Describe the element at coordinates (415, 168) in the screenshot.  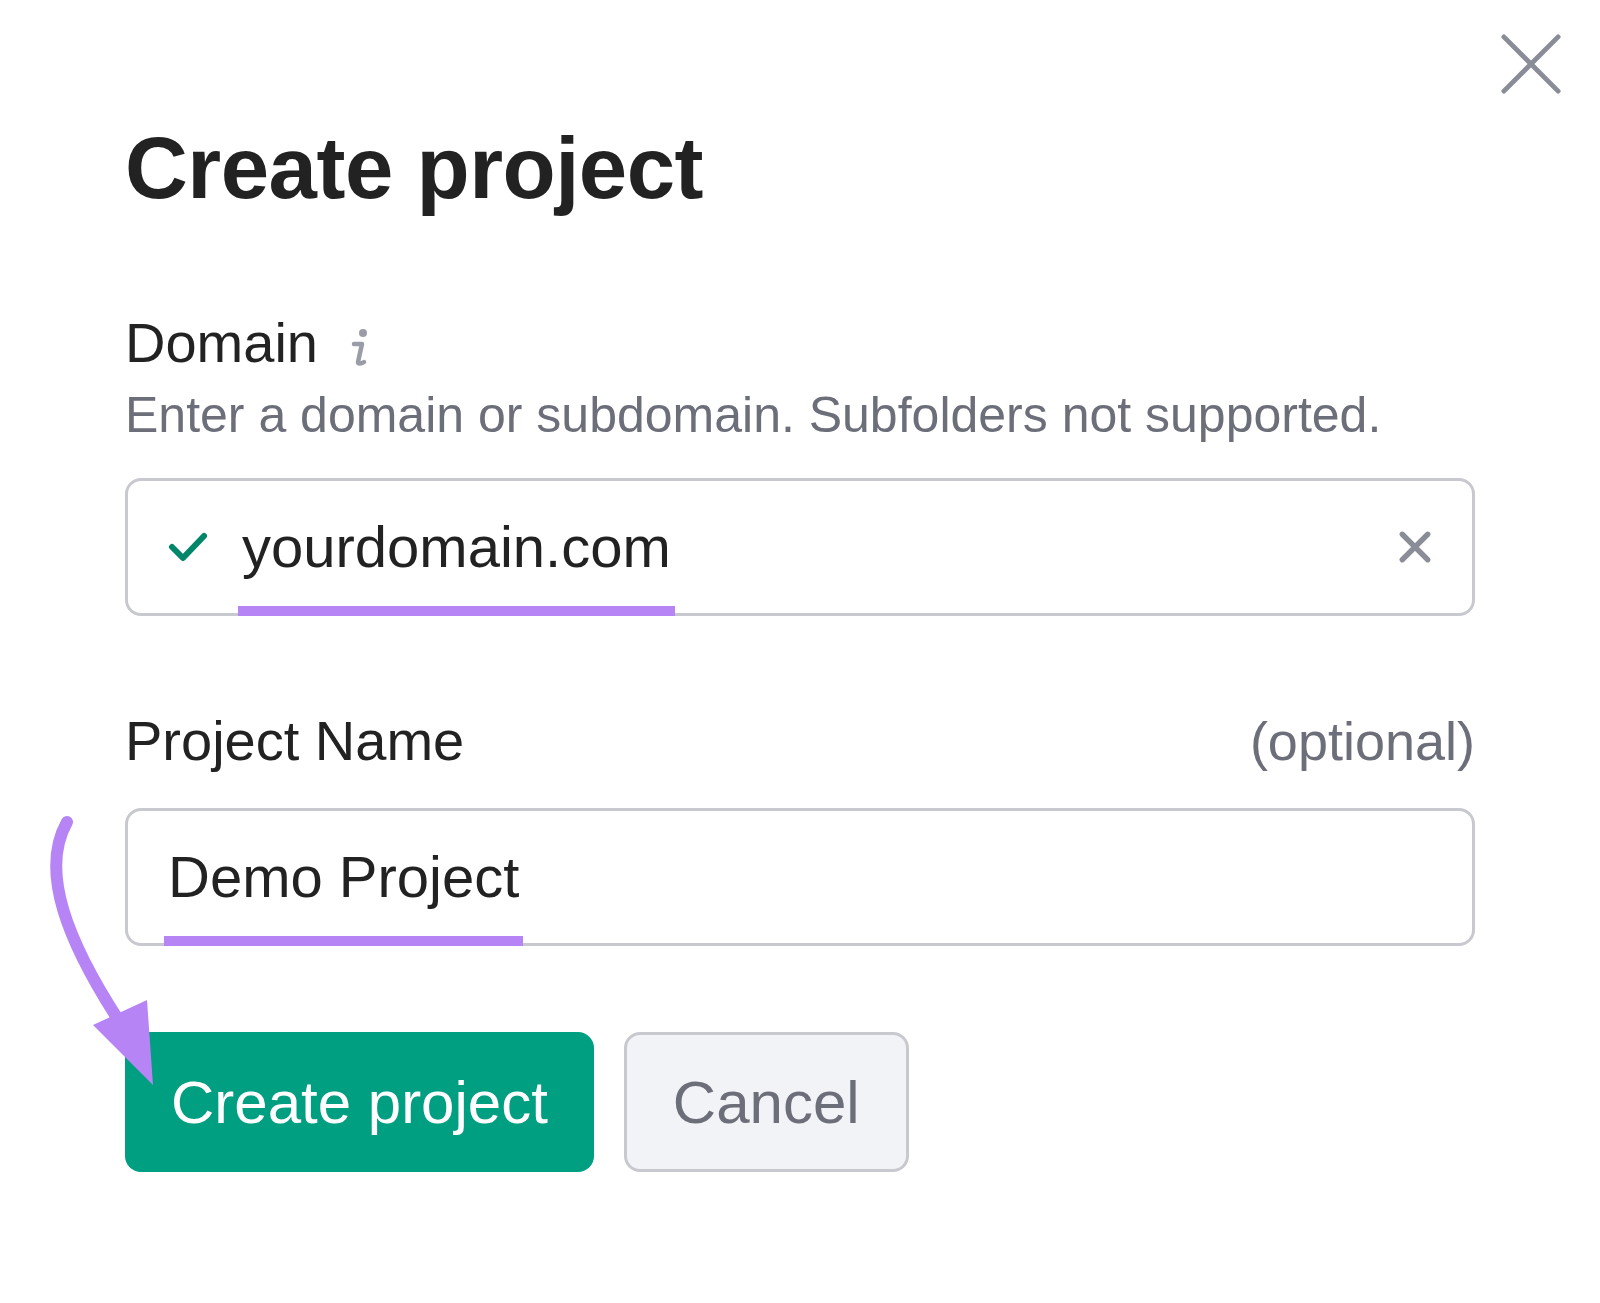
I see `dialog-title: Create project` at that location.